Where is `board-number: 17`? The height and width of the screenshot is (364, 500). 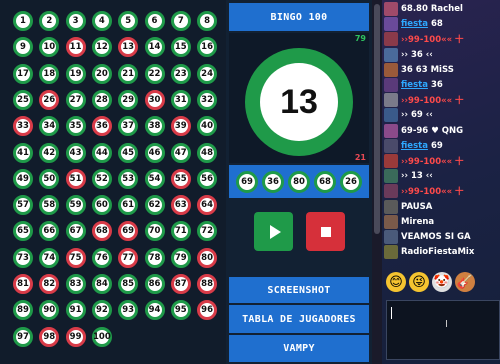 board-number: 17 is located at coordinates (23, 73).